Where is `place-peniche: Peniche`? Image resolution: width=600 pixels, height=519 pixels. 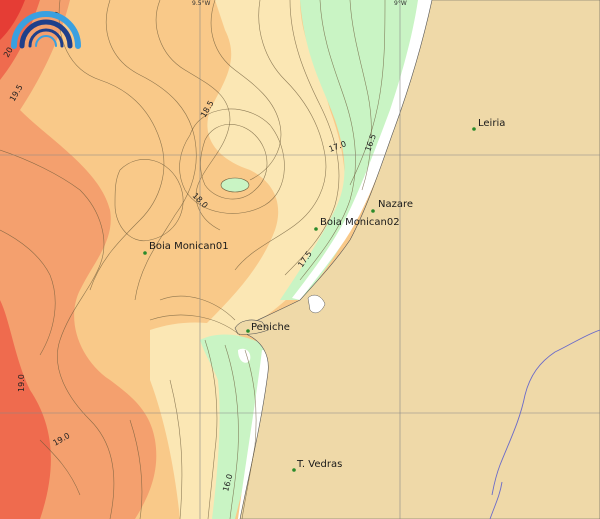
place-peniche: Peniche is located at coordinates (268, 327).